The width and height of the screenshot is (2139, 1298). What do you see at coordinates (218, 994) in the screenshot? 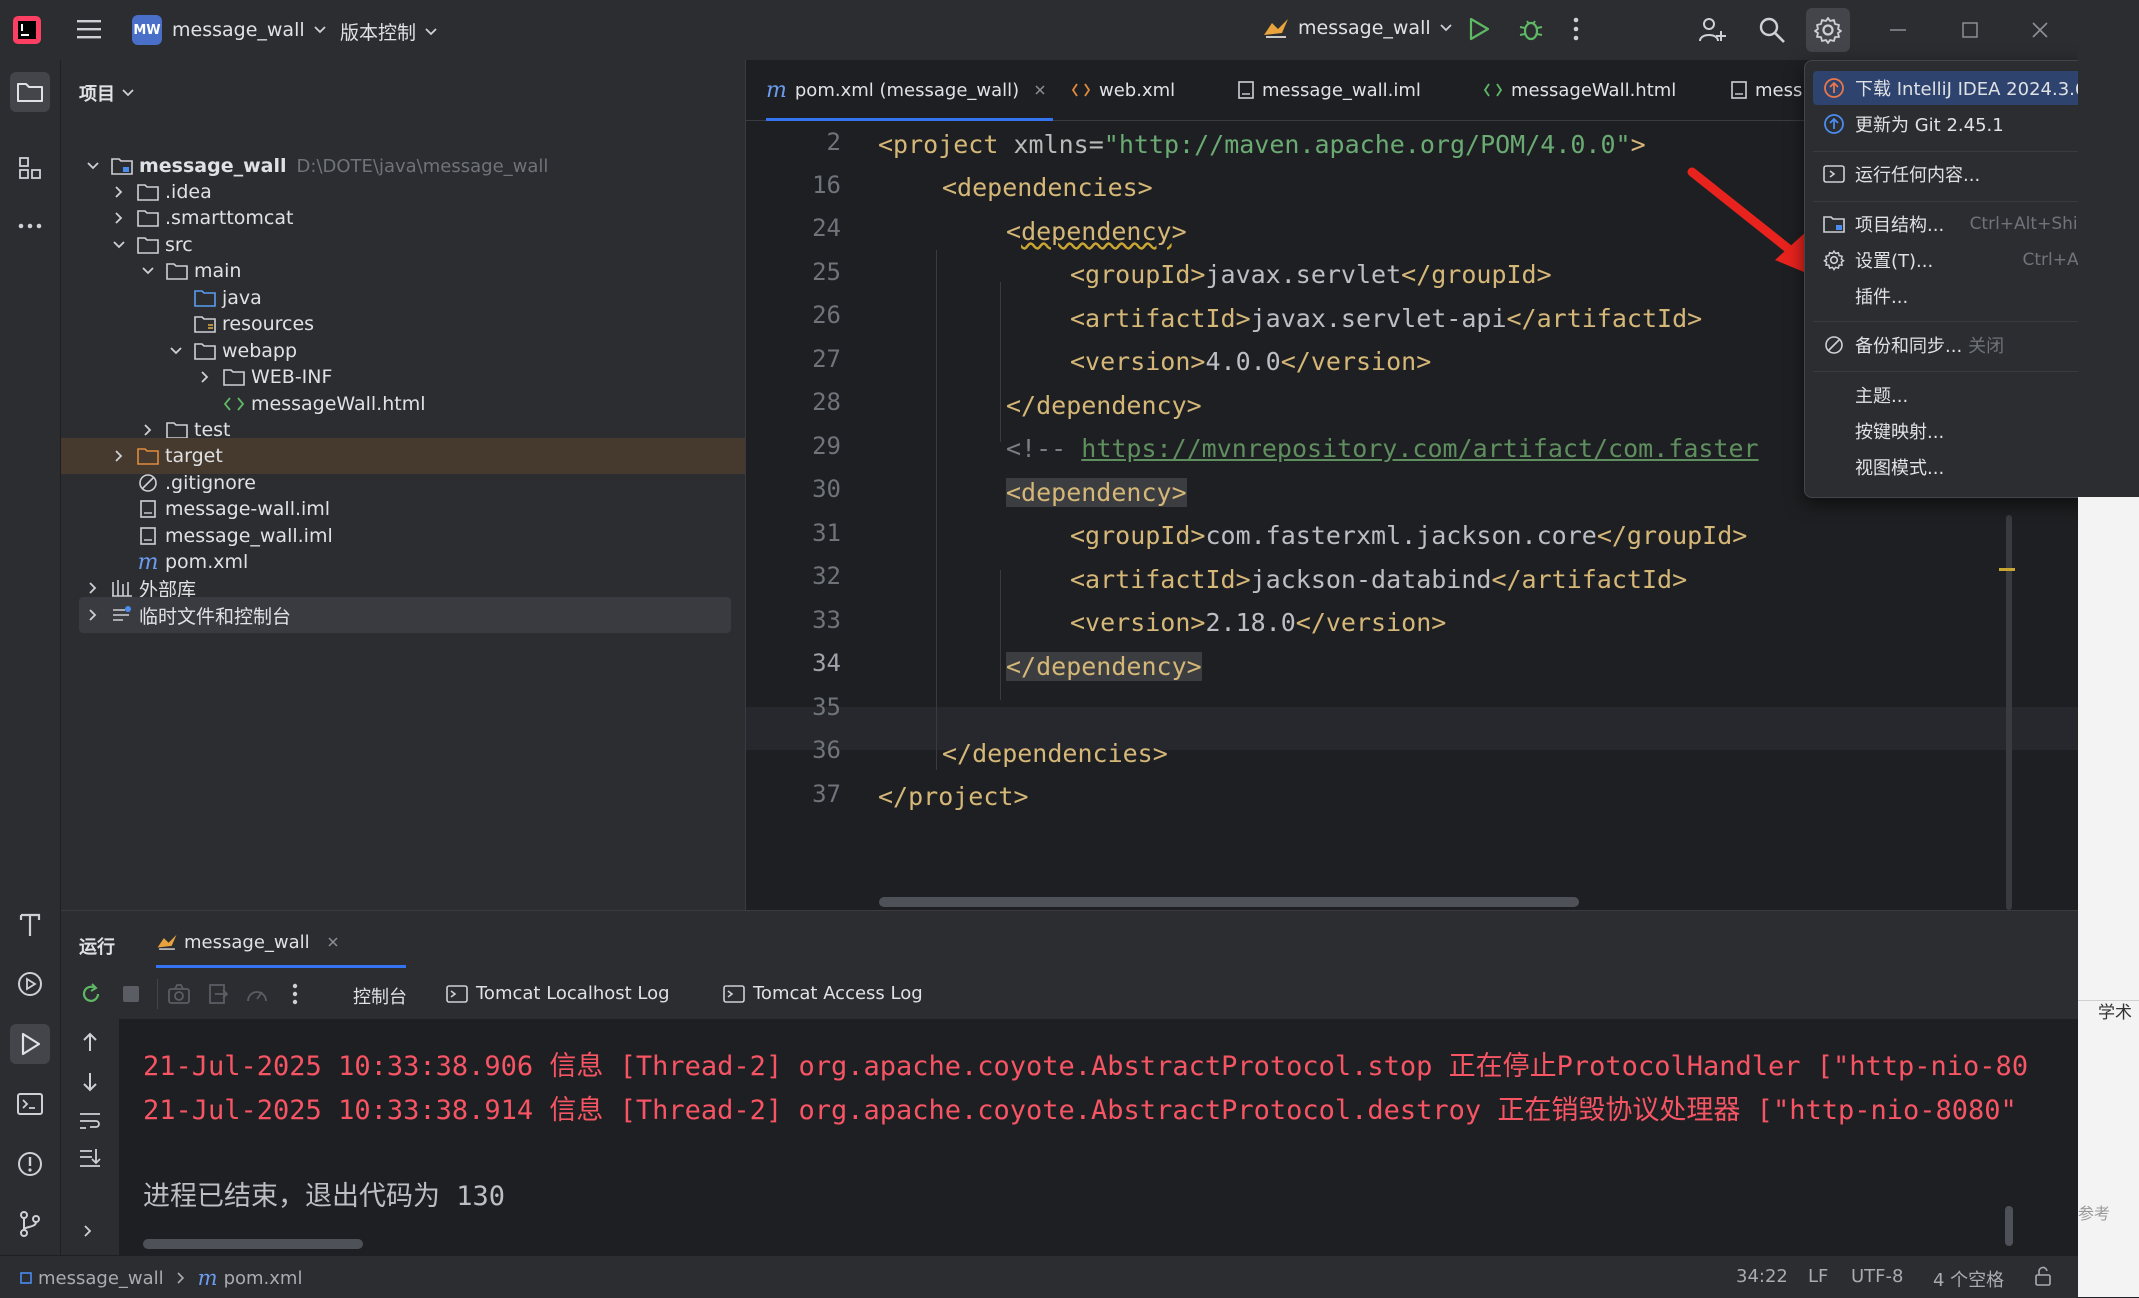
I see `exit-icon` at bounding box center [218, 994].